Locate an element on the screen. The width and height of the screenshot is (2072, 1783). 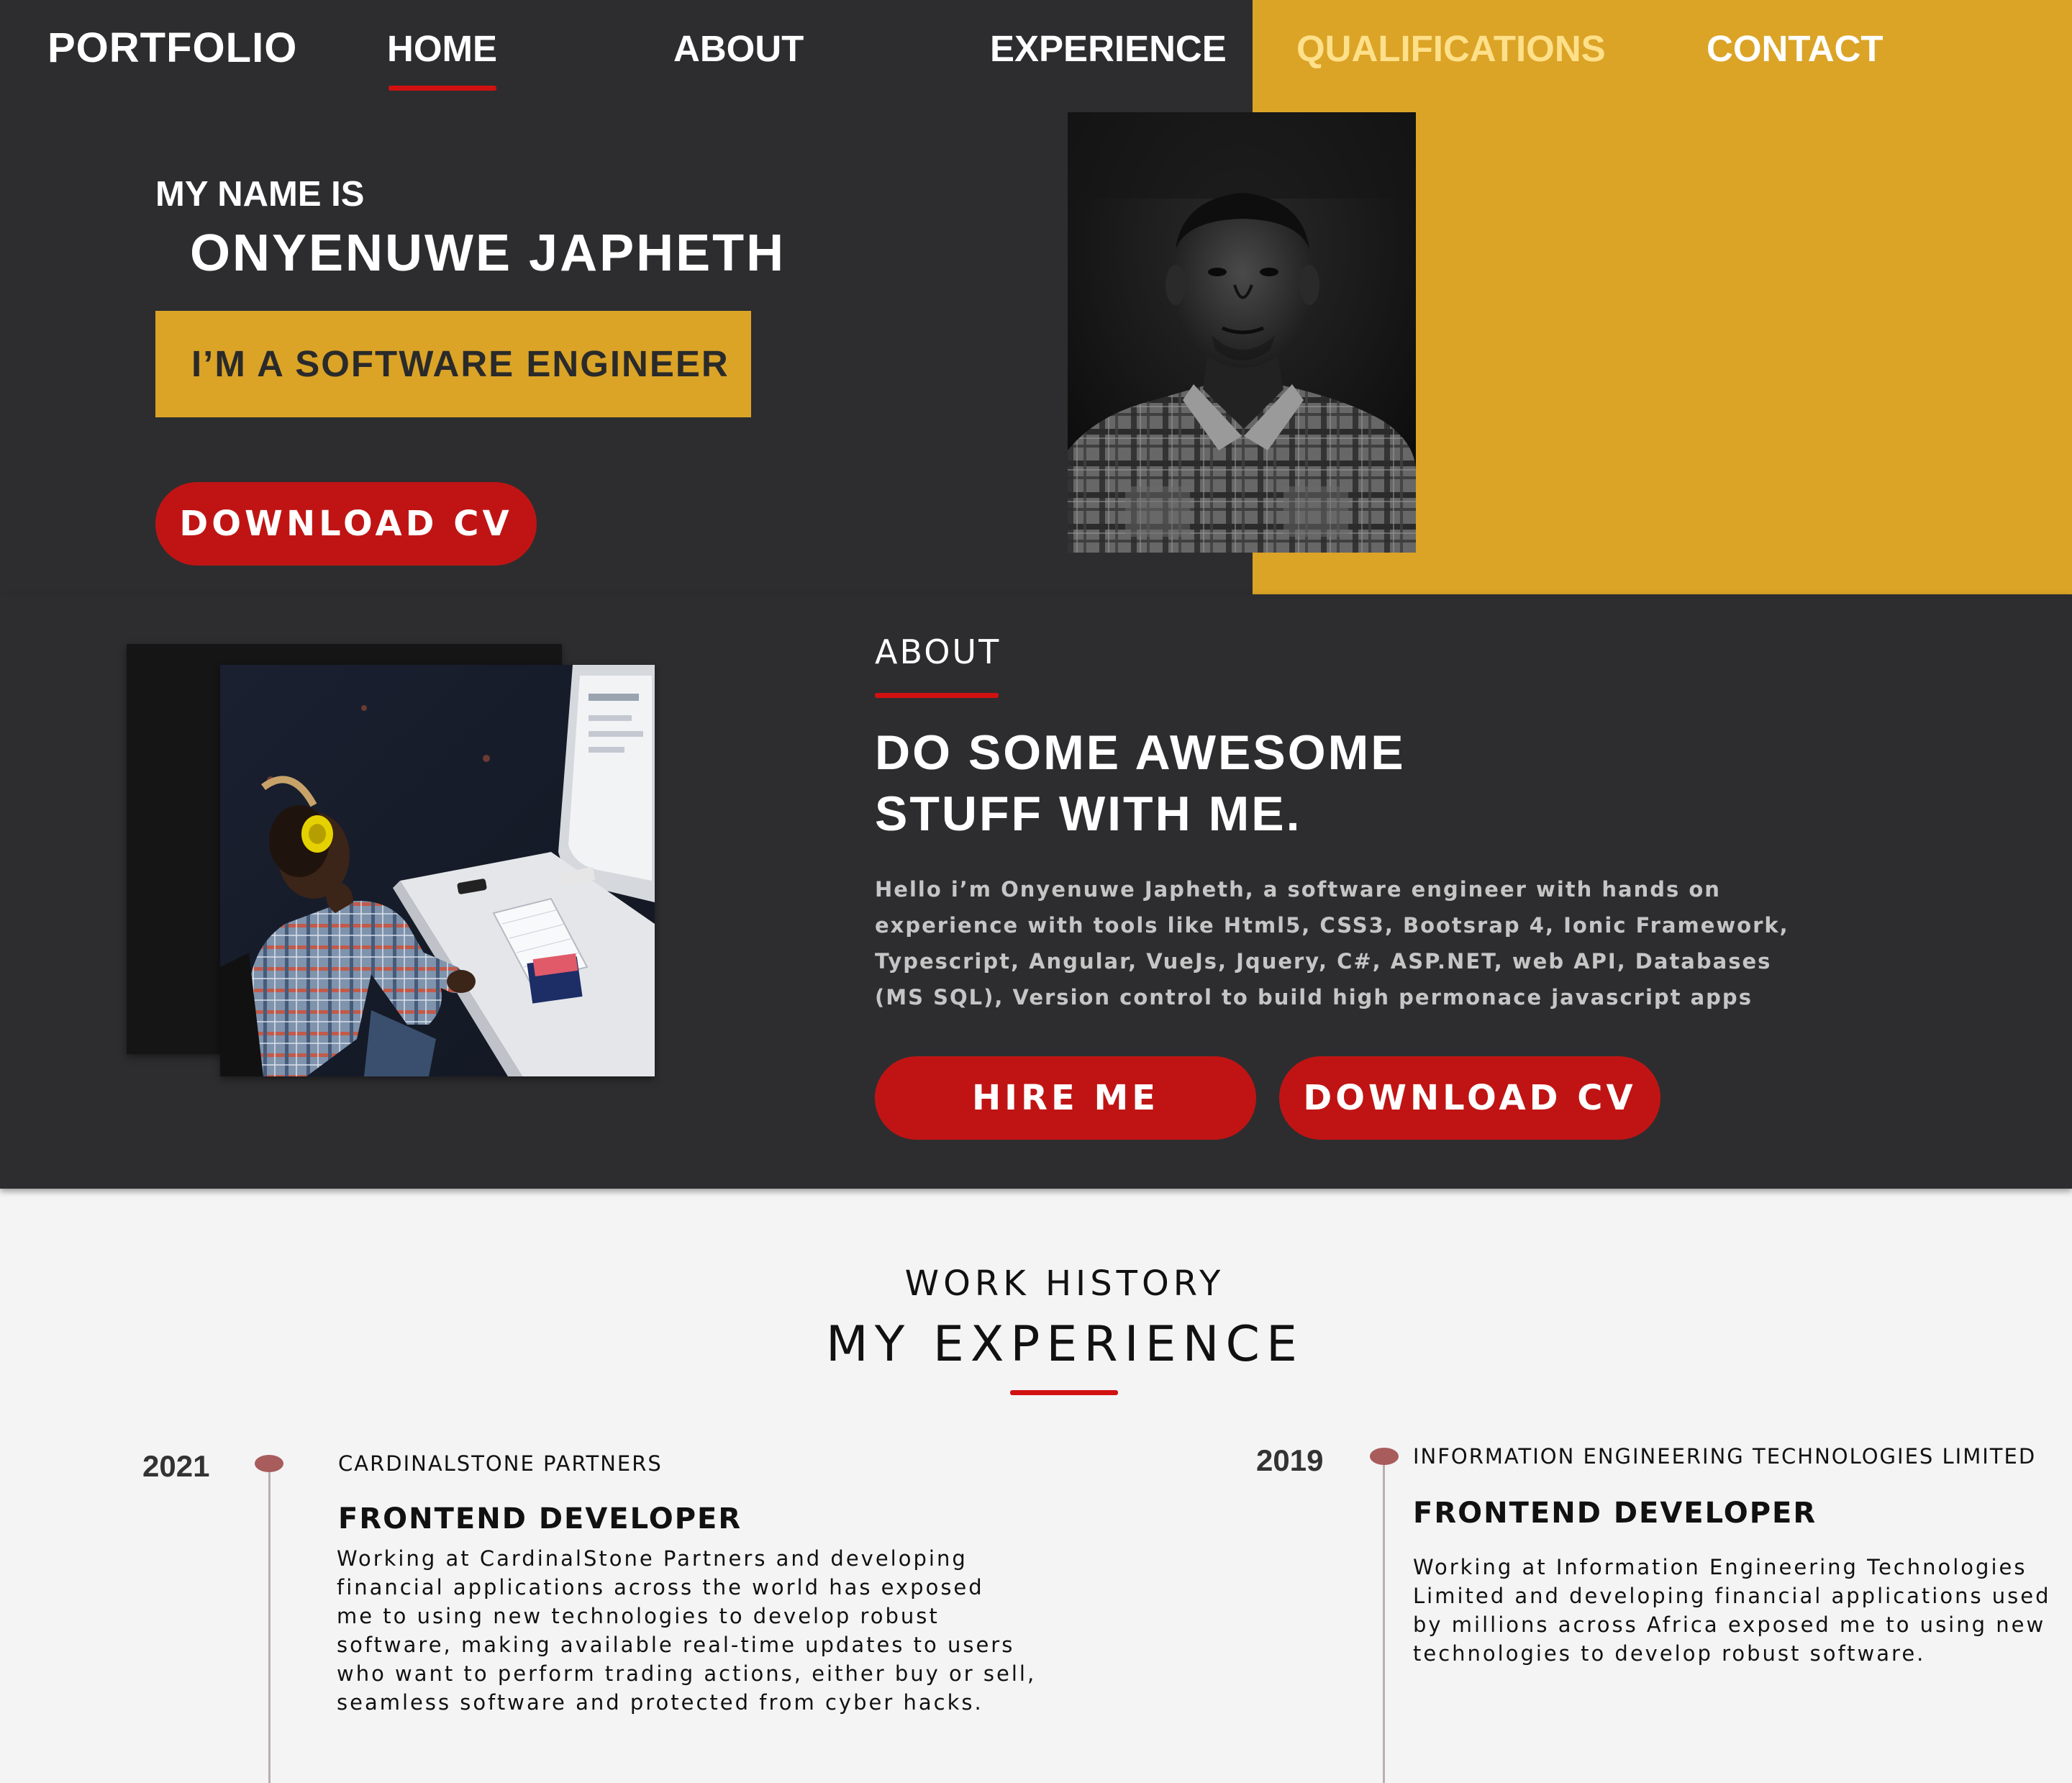
nav-about: ABOUT is located at coordinates (738, 49).